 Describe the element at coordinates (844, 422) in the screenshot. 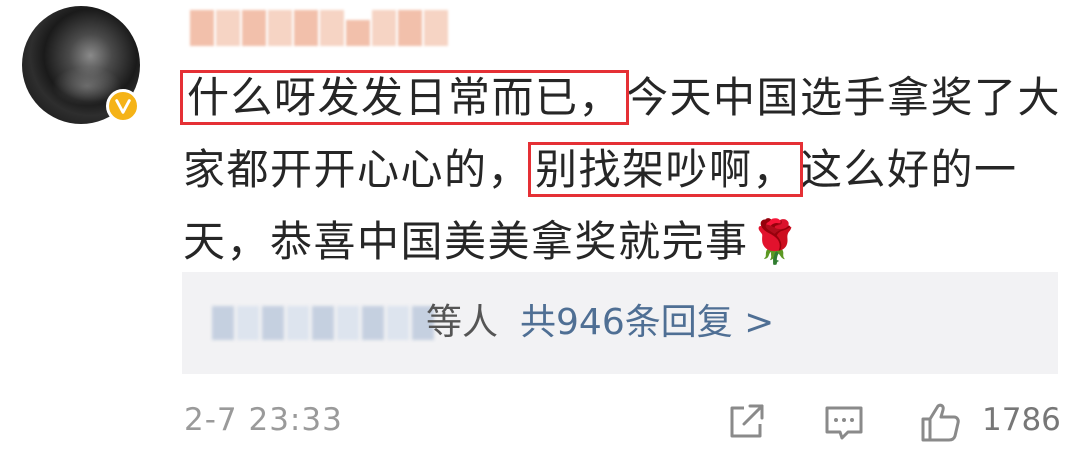

I see `comment-icon` at that location.